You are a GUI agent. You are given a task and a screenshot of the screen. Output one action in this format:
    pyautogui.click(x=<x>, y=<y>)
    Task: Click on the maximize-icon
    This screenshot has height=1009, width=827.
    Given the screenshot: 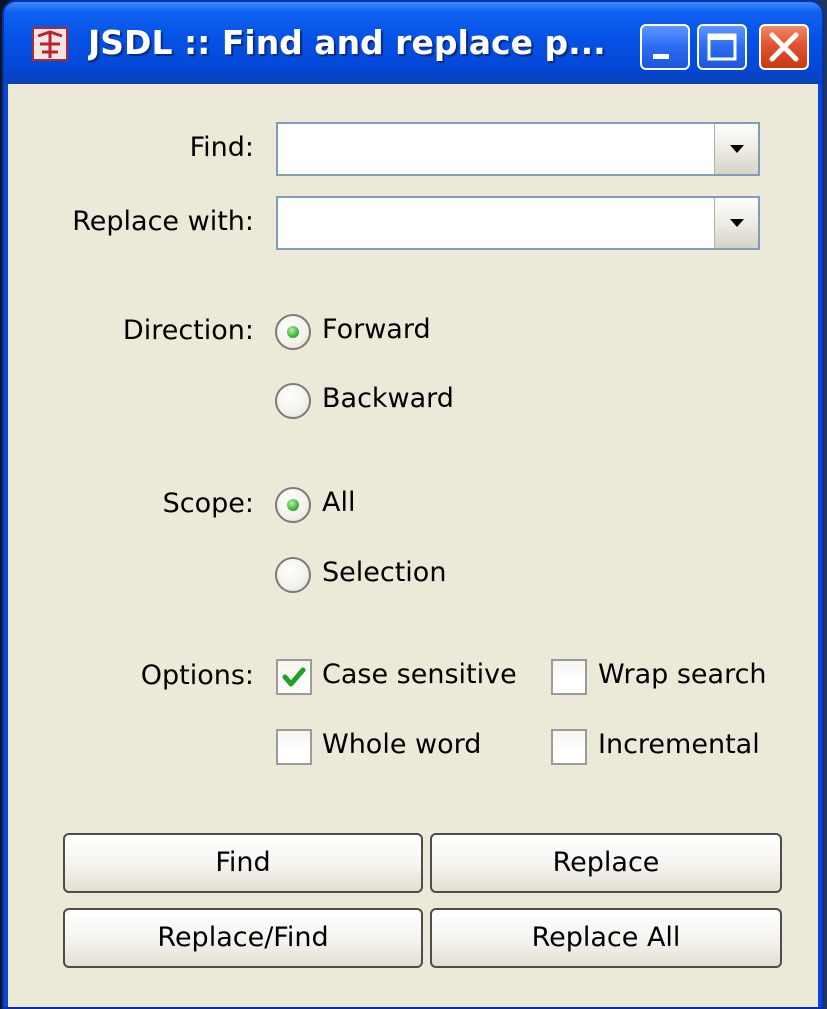 What is the action you would take?
    pyautogui.click(x=722, y=47)
    